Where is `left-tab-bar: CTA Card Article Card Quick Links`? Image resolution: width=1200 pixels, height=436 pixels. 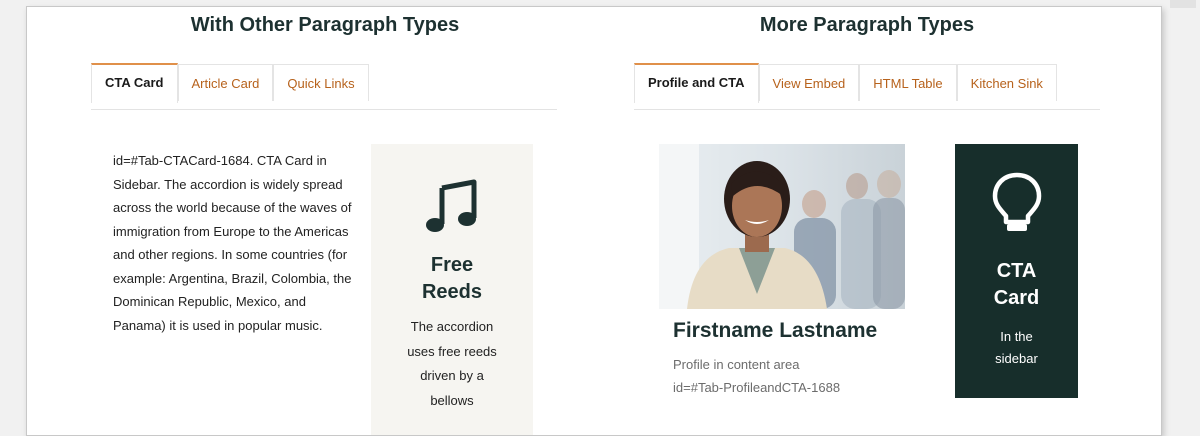 left-tab-bar: CTA Card Article Card Quick Links is located at coordinates (324, 86).